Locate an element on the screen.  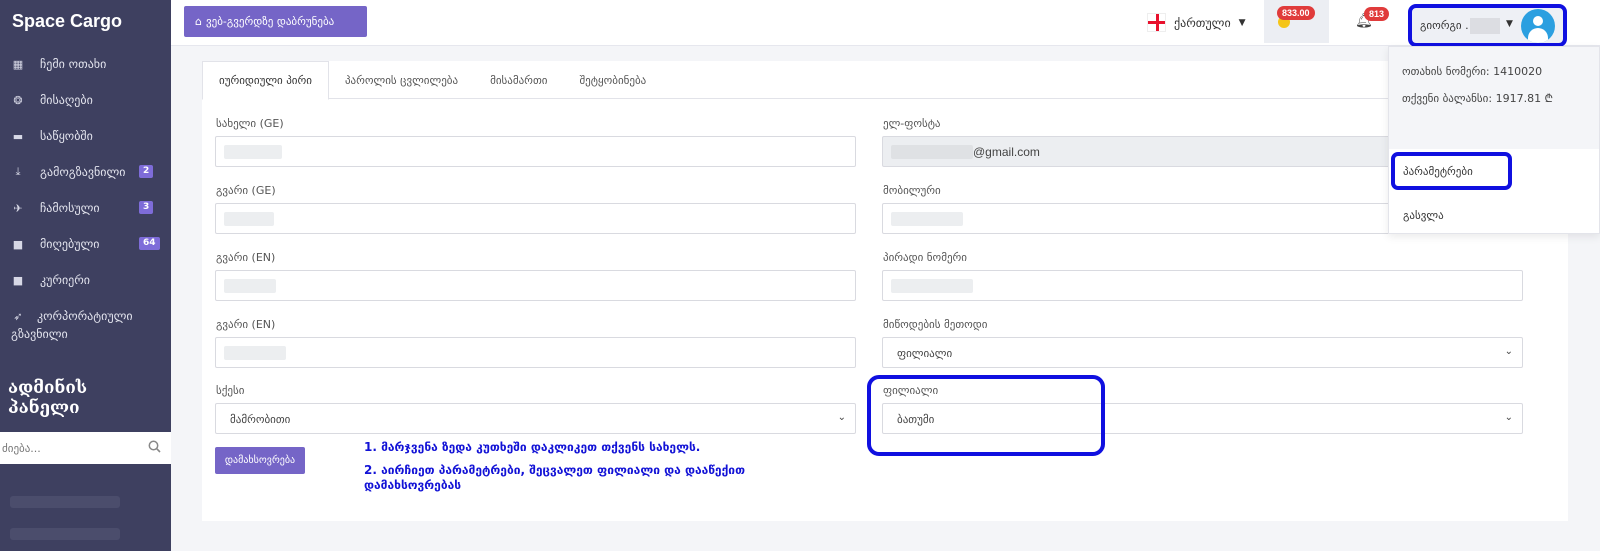
tab-notifications: შეტყობინება is located at coordinates (612, 80).